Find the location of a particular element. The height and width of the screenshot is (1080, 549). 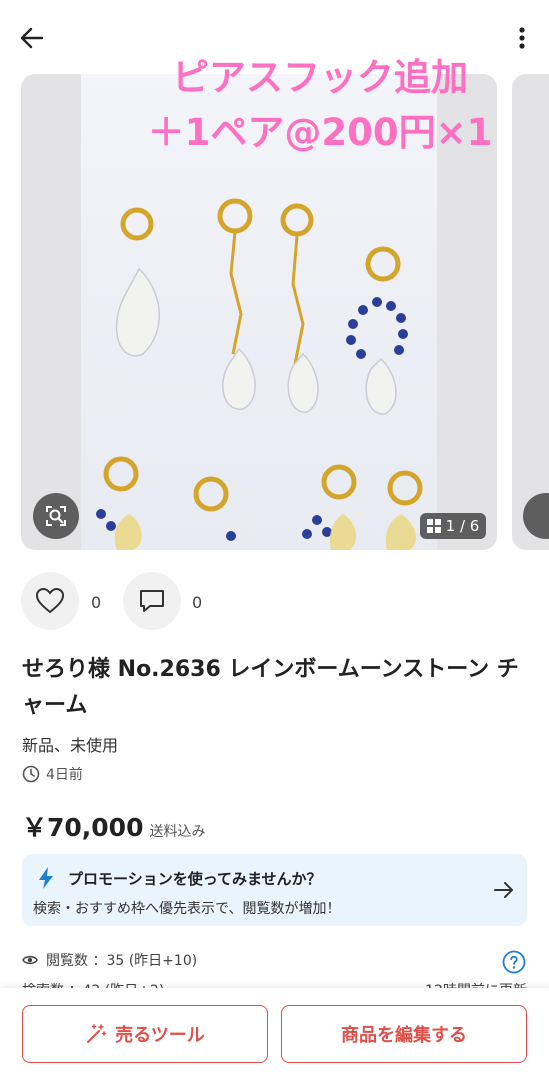

eye-icon is located at coordinates (30, 960).